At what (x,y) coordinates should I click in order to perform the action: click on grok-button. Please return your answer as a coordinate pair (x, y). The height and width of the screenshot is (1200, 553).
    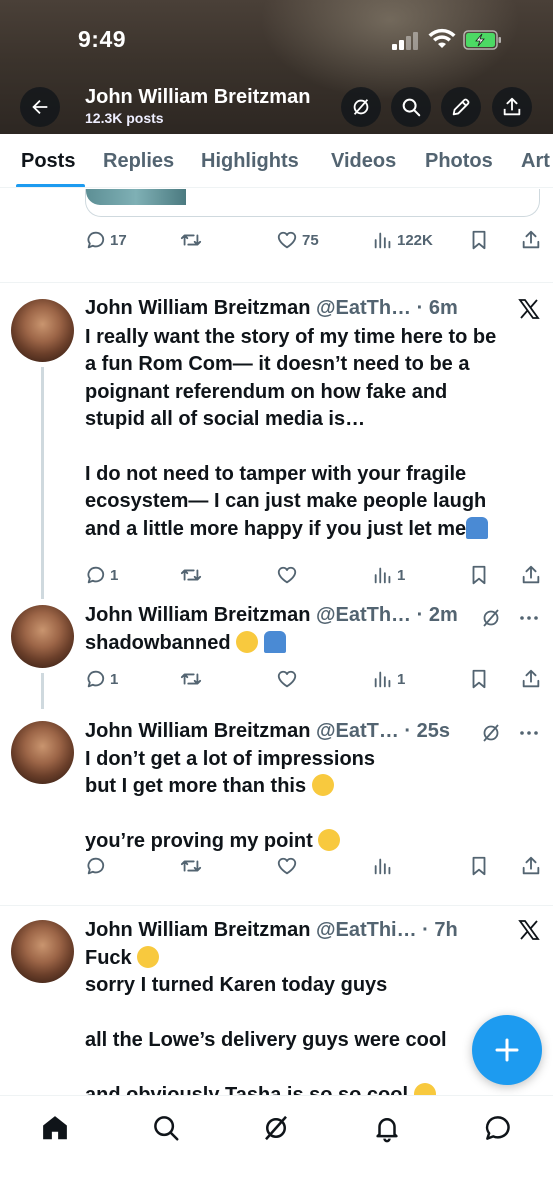
    Looking at the image, I should click on (361, 107).